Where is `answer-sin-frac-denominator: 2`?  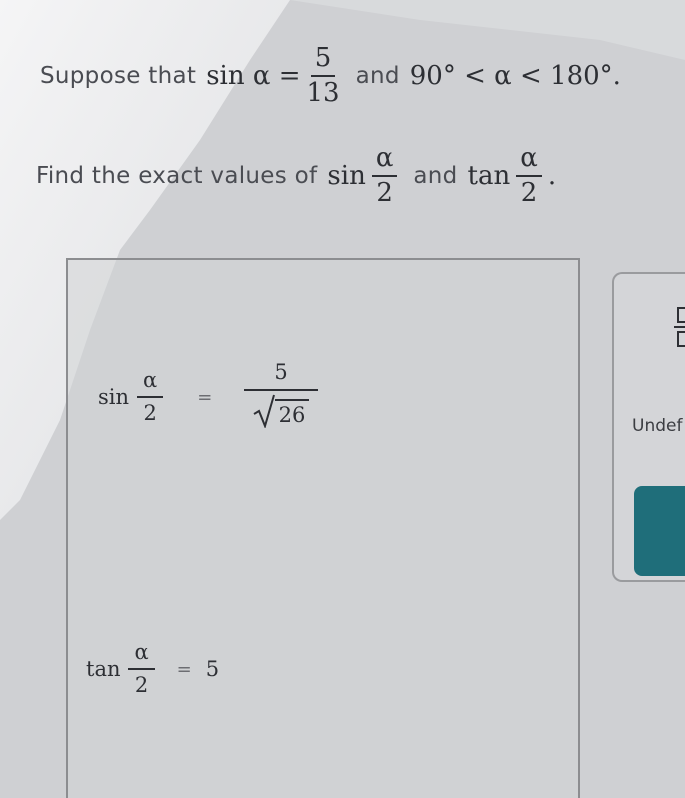 answer-sin-frac-denominator: 2 is located at coordinates (150, 413).